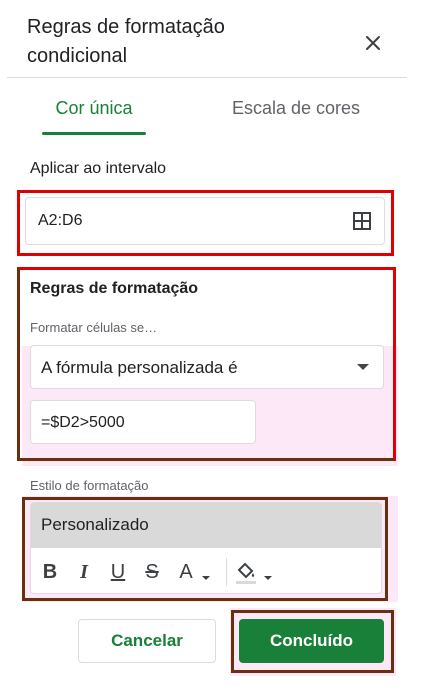 This screenshot has width=426, height=694. Describe the element at coordinates (206, 525) in the screenshot. I see `style-preset-dropdown: Personalizado` at that location.